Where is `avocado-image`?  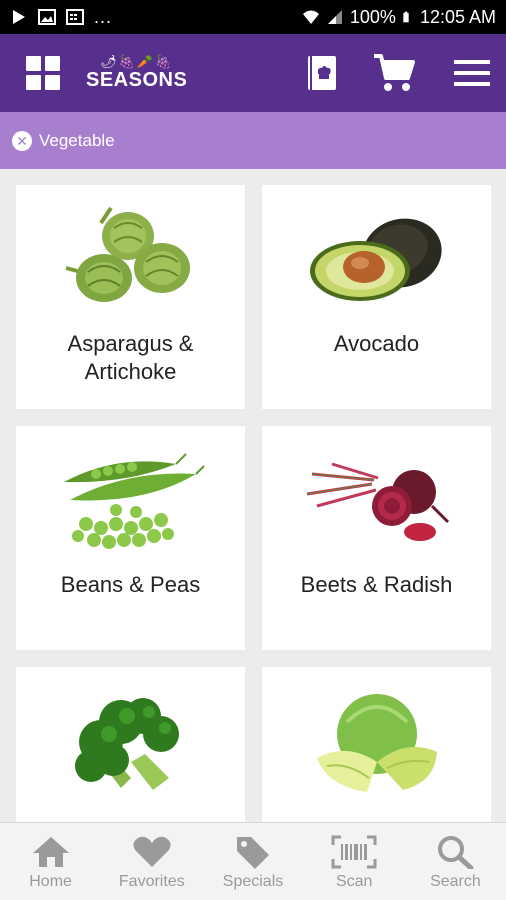
avocado-image is located at coordinates (376, 257).